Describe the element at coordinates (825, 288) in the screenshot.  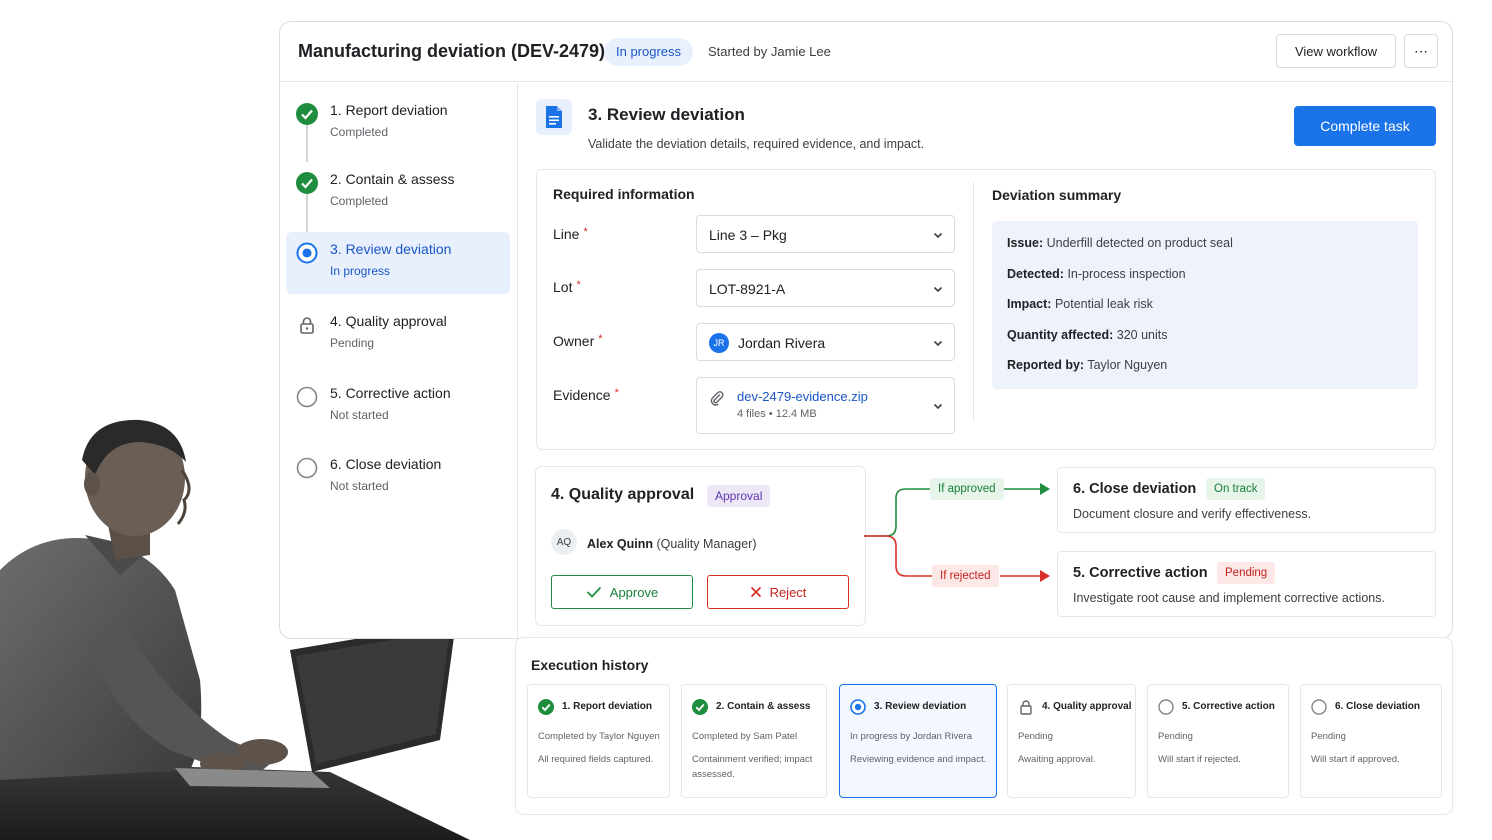
I see `lot-select: LOT-8921-A` at that location.